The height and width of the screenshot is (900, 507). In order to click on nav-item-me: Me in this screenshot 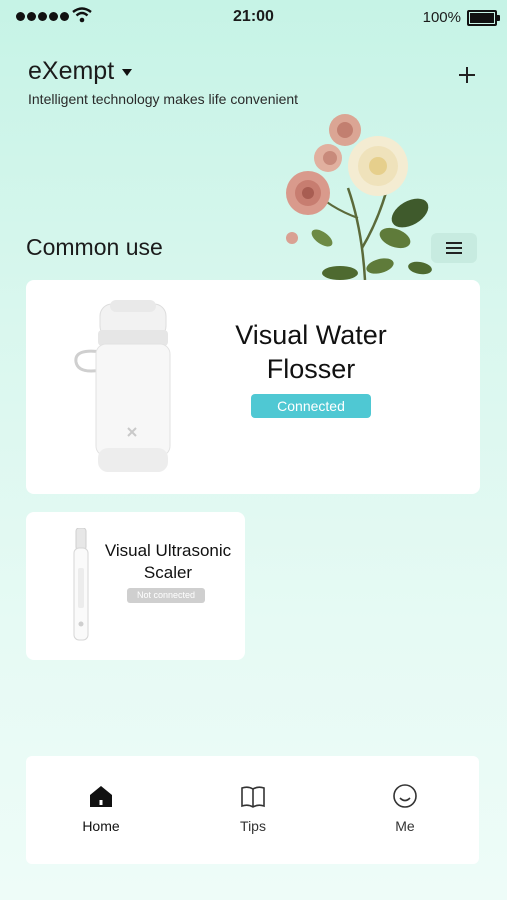, I will do `click(405, 808)`.